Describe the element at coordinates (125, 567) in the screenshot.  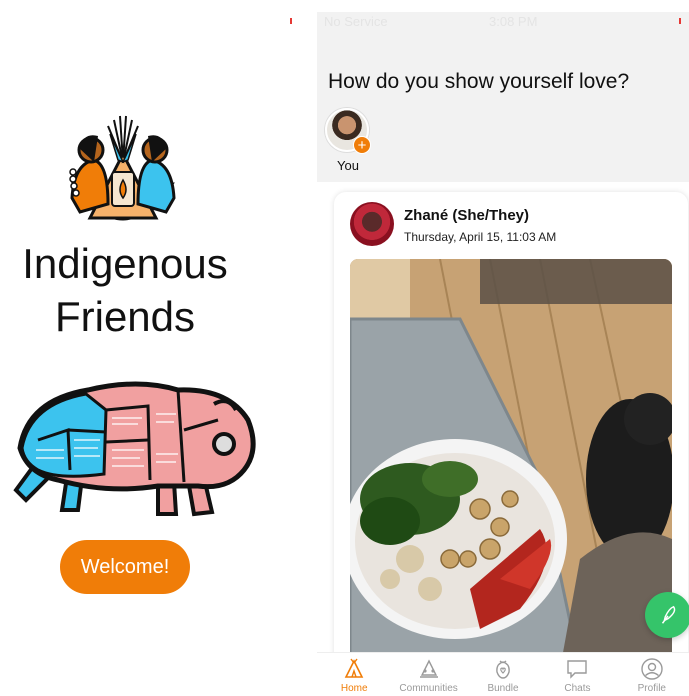
I see `welcome-button: Welcome!` at that location.